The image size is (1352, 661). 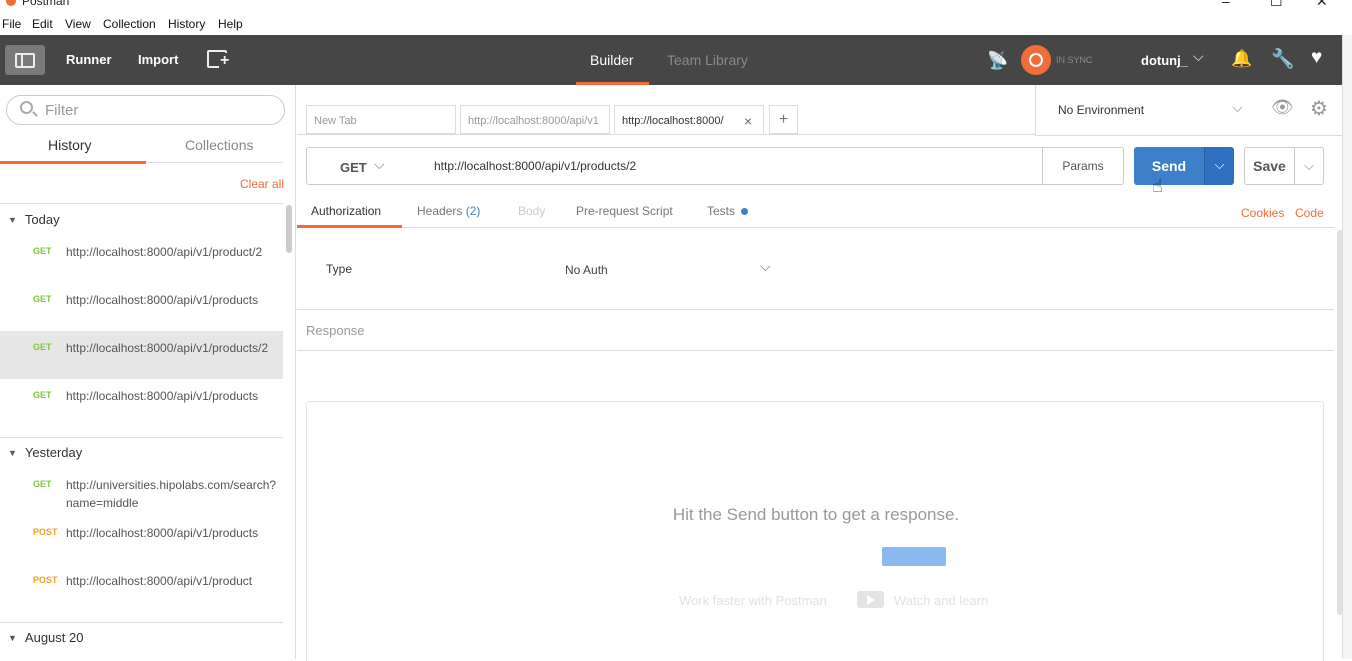 I want to click on group-label: August 20, so click(x=54, y=637).